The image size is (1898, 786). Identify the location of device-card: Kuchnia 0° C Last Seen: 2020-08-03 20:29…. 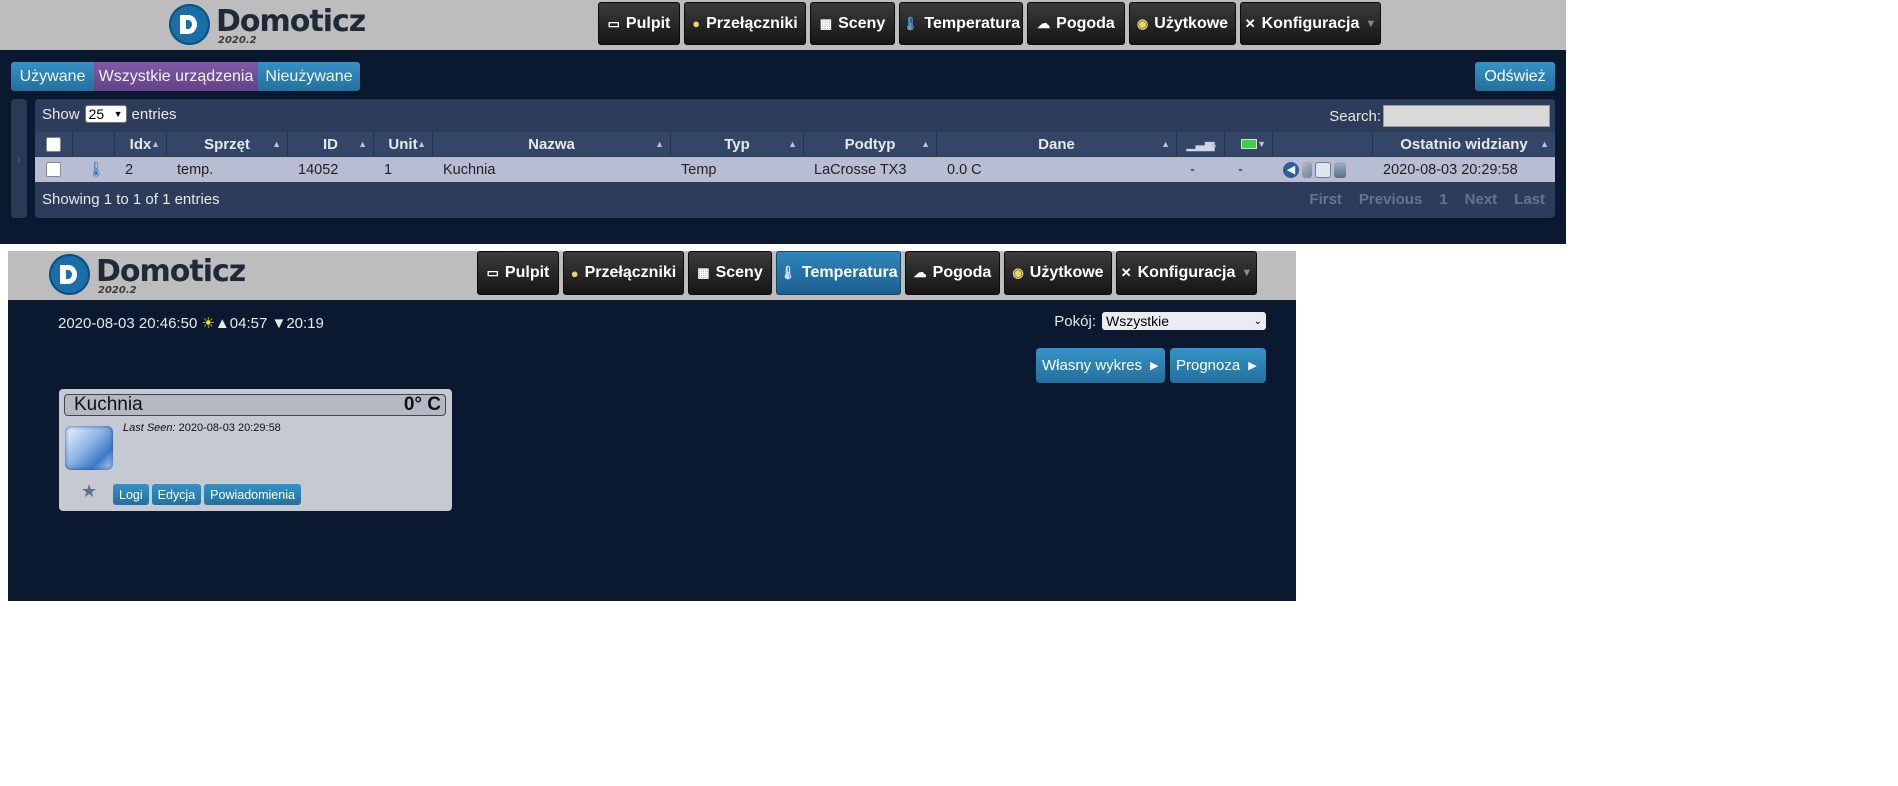
(255, 450).